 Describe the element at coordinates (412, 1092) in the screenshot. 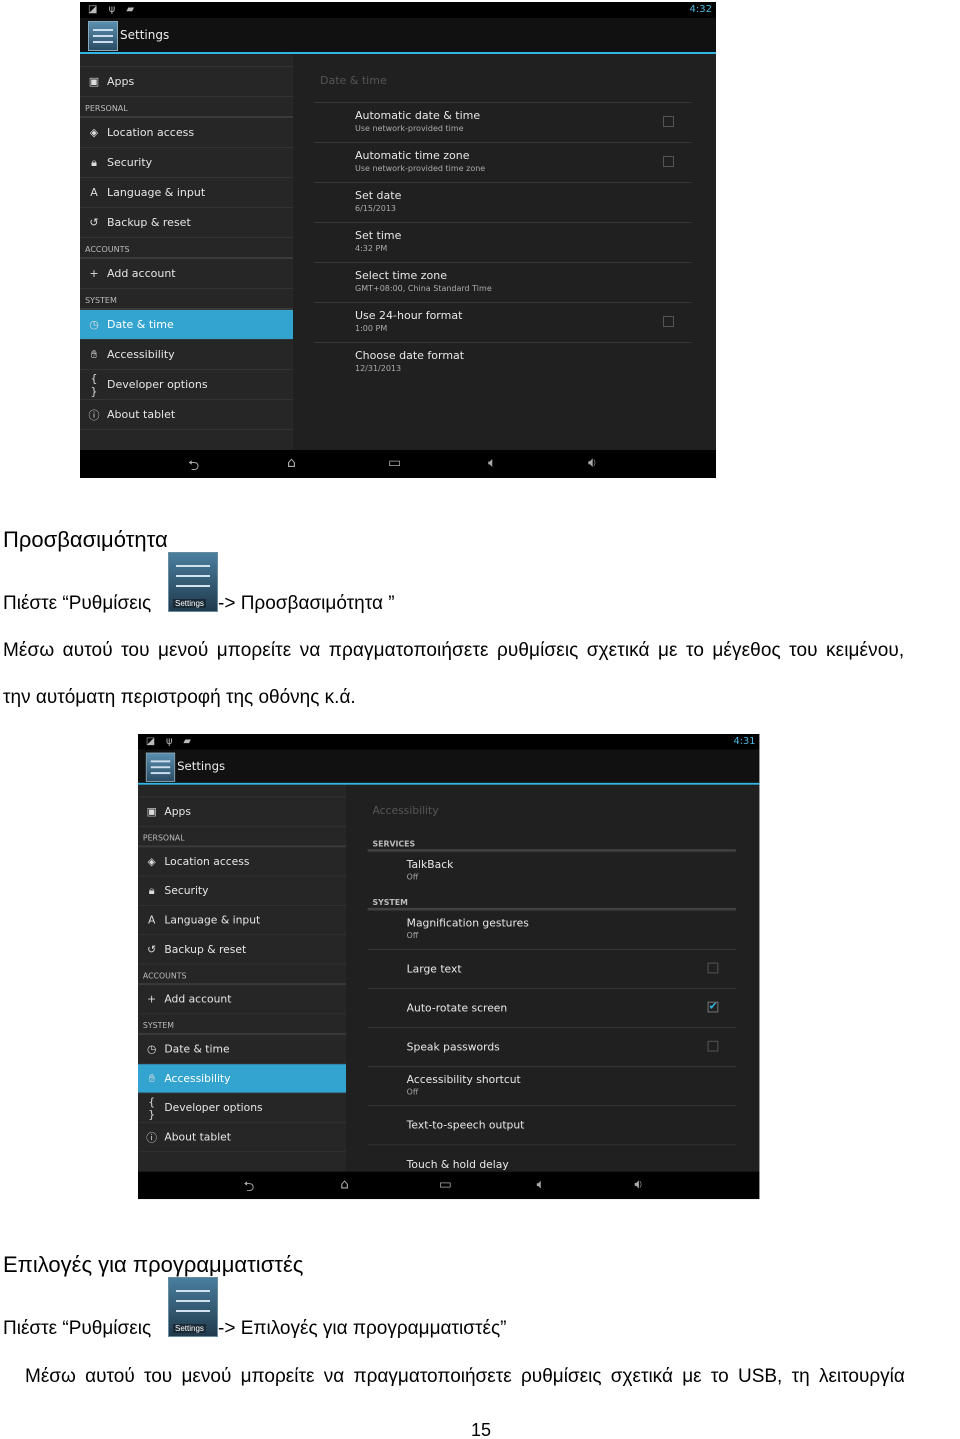

I see `setting-summary: Off` at that location.